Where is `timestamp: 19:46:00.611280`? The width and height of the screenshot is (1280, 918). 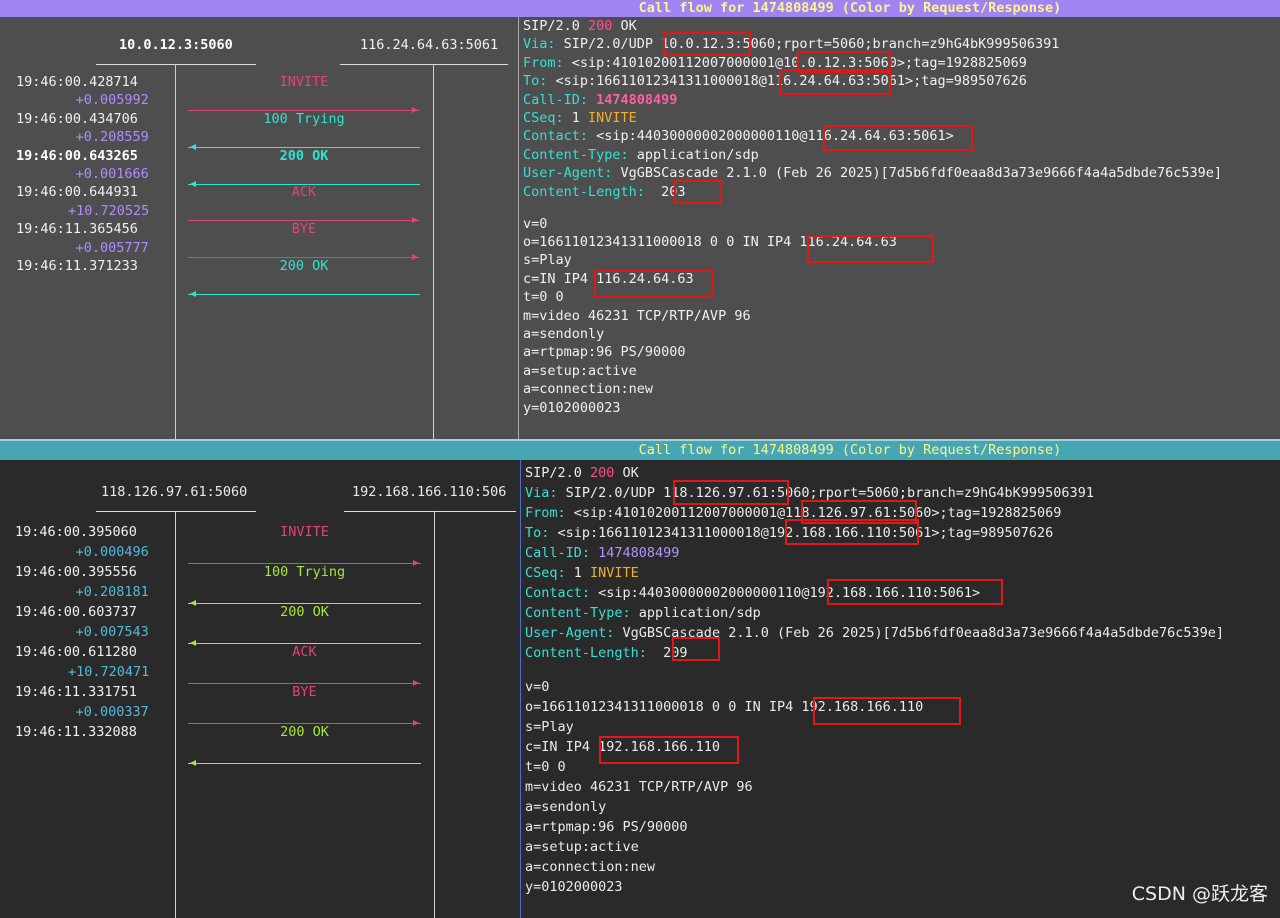 timestamp: 19:46:00.611280 is located at coordinates (76, 652).